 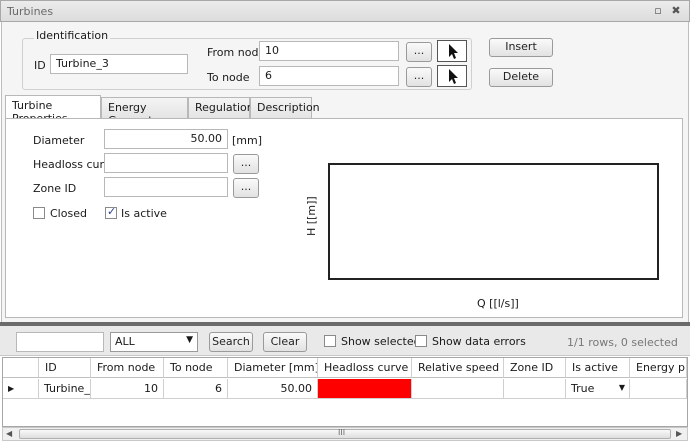 I want to click on tab-regulation: Regulation, so click(x=221, y=107).